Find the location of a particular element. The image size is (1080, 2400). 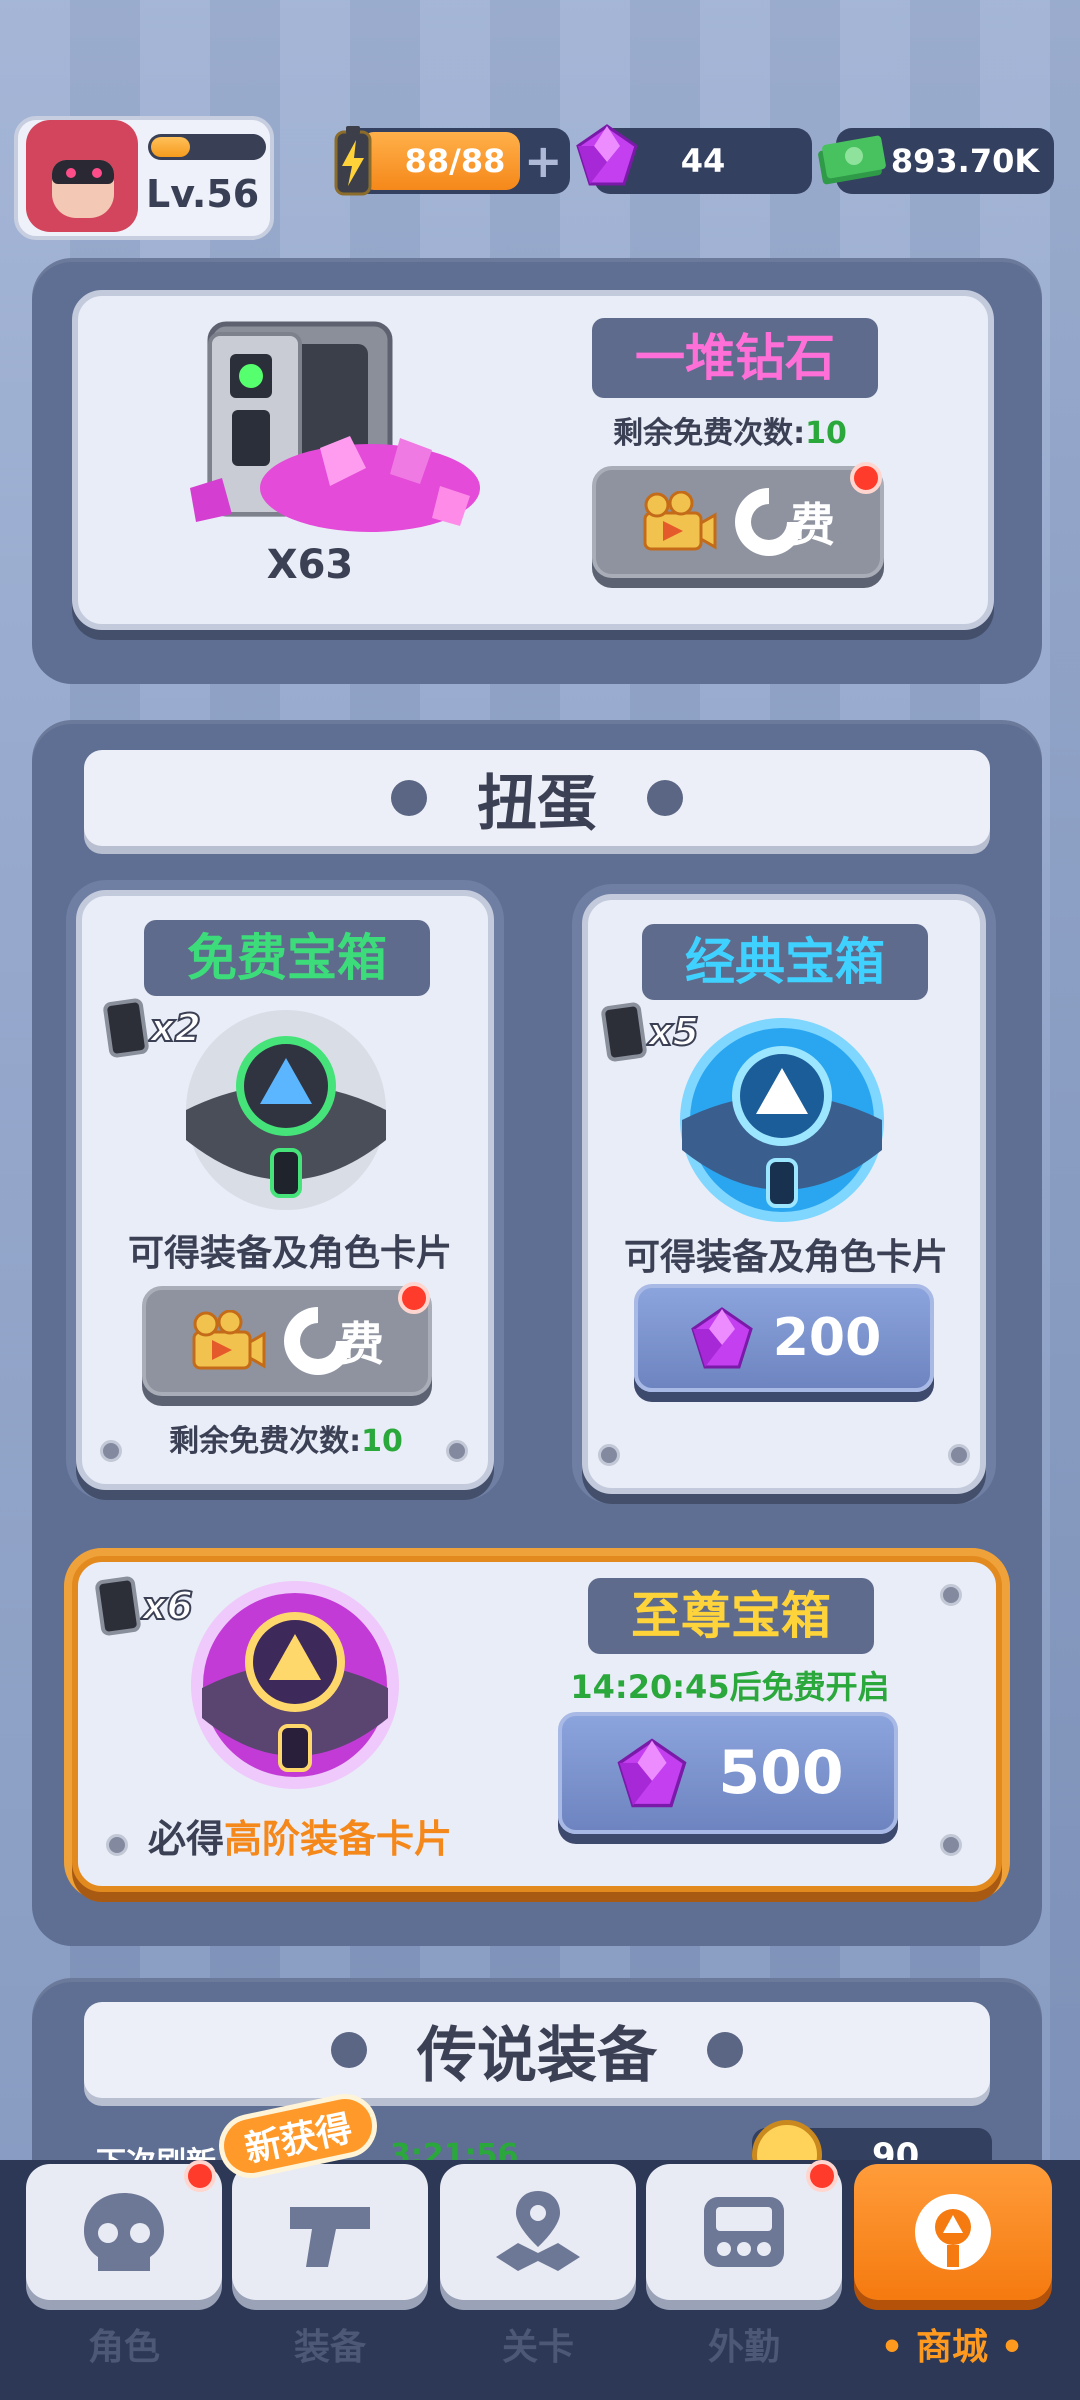

add-energy-button: + is located at coordinates (543, 161).